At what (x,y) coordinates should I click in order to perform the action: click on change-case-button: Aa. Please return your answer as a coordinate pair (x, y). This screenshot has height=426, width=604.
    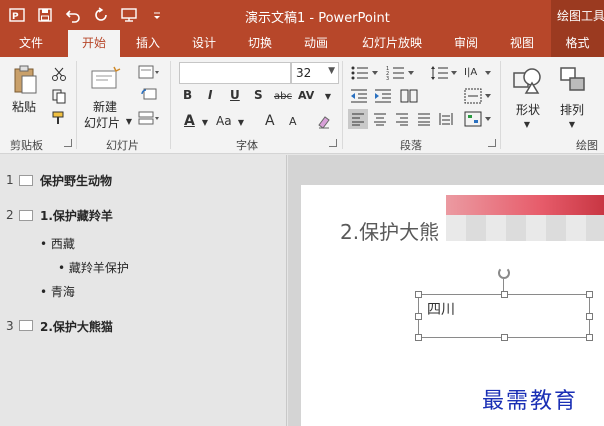
    Looking at the image, I should click on (224, 121).